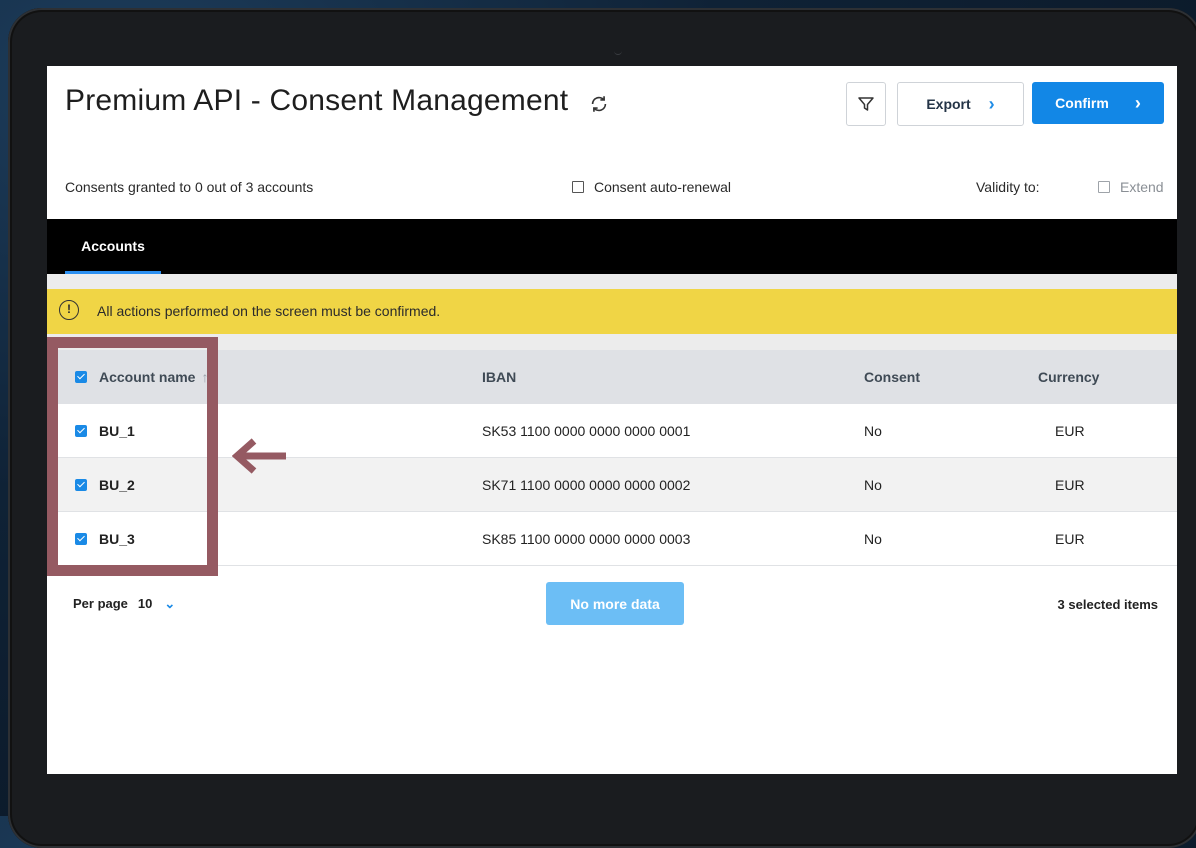 Image resolution: width=1196 pixels, height=848 pixels. I want to click on export-label: Export, so click(948, 104).